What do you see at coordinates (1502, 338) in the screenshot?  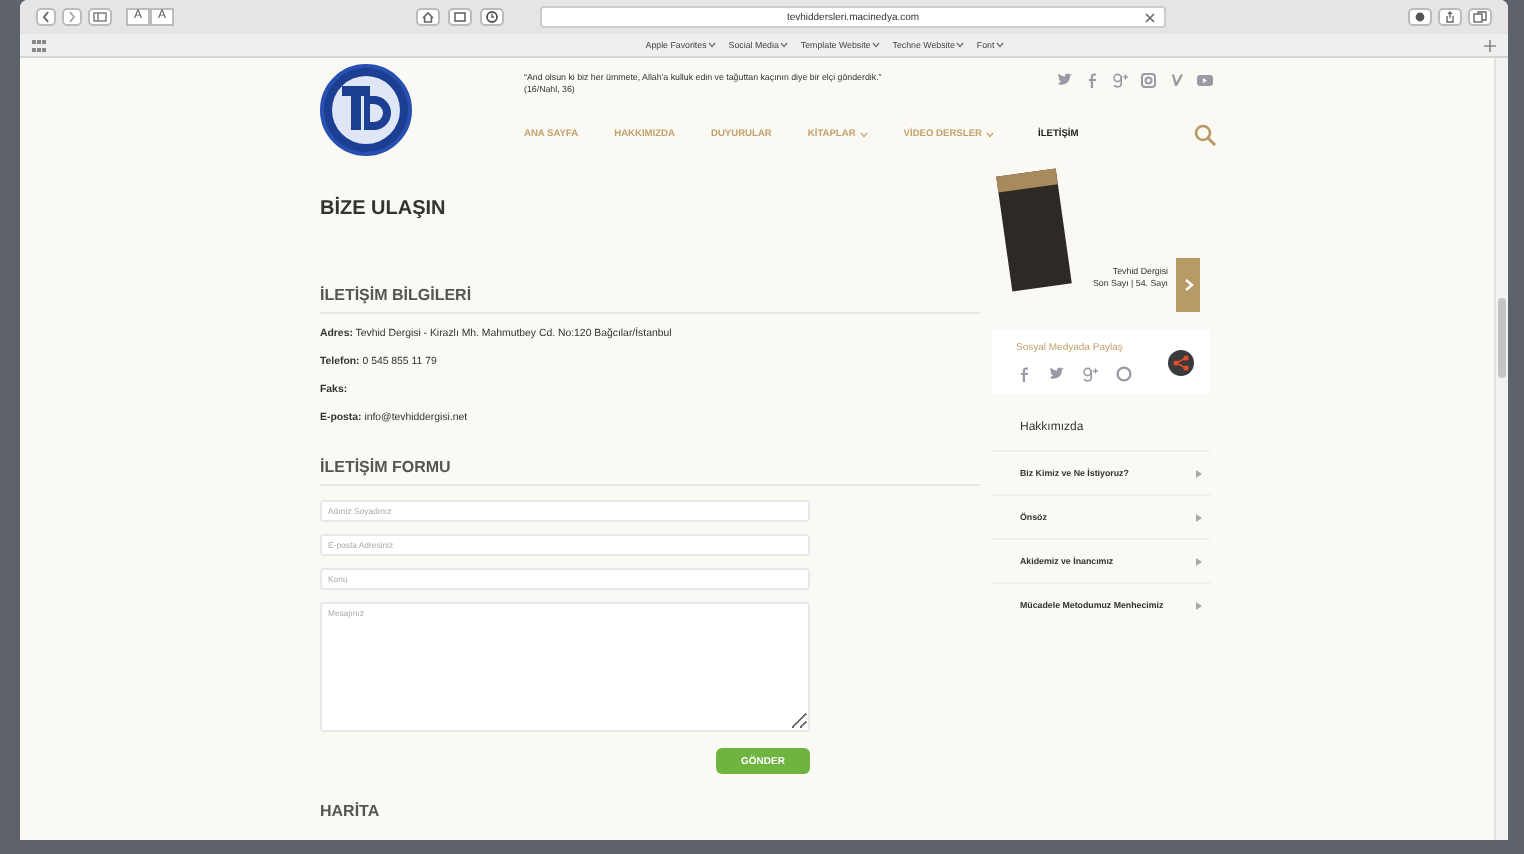 I see `scrollbar-thumb` at bounding box center [1502, 338].